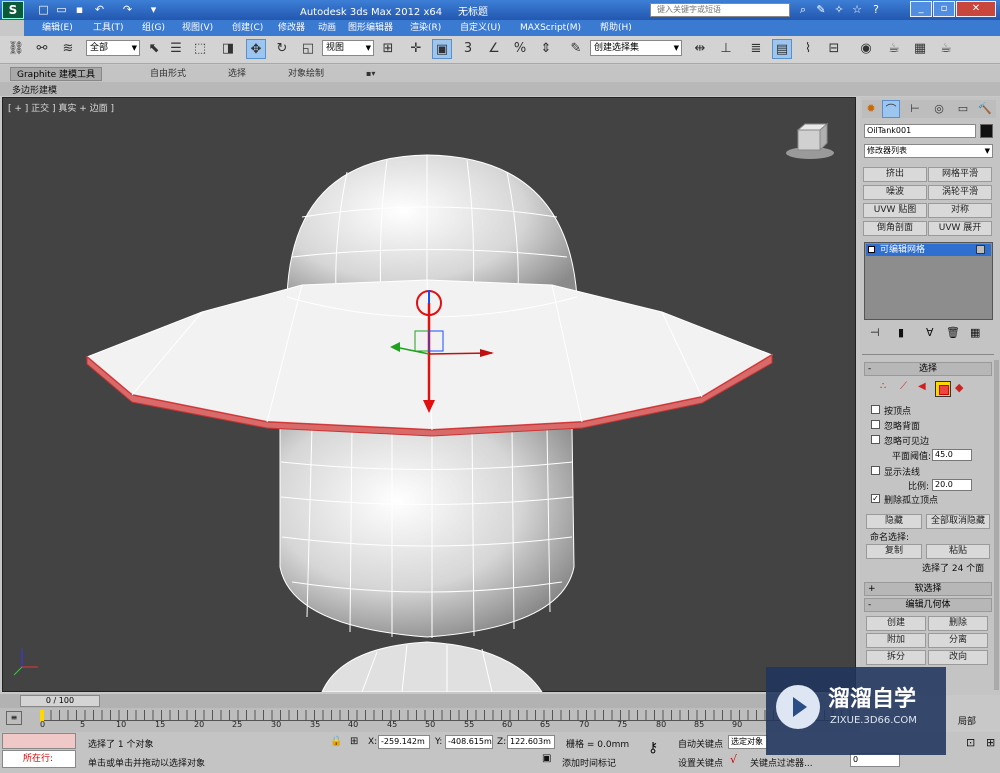 The height and width of the screenshot is (773, 1000). Describe the element at coordinates (895, 228) in the screenshot. I see `mod-bevel-profile-button: 倒角剖面` at that location.